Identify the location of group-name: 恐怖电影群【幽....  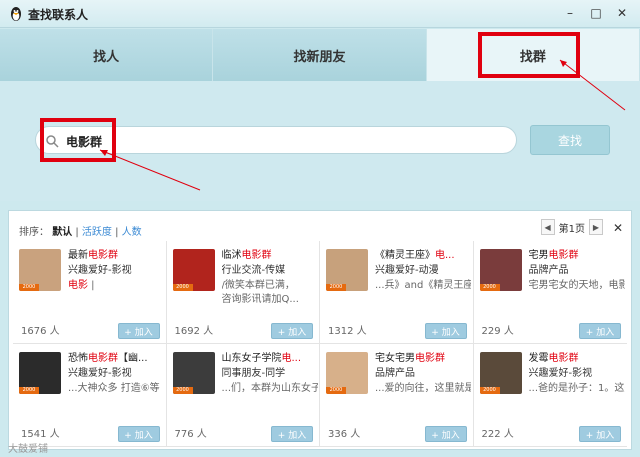
(116, 359).